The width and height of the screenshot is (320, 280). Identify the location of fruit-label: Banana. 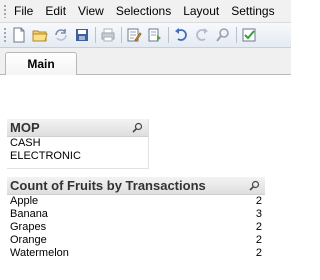
(29, 214).